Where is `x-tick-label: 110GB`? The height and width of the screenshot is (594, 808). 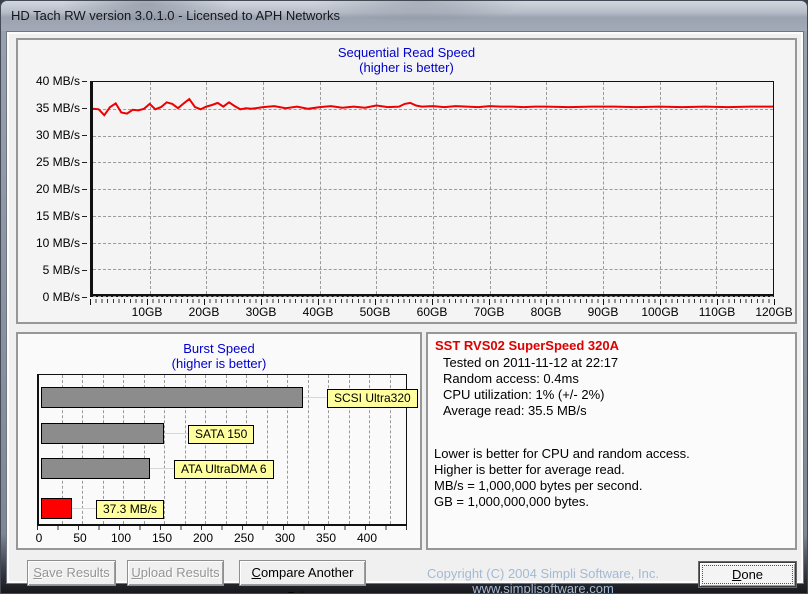
x-tick-label: 110GB is located at coordinates (717, 312).